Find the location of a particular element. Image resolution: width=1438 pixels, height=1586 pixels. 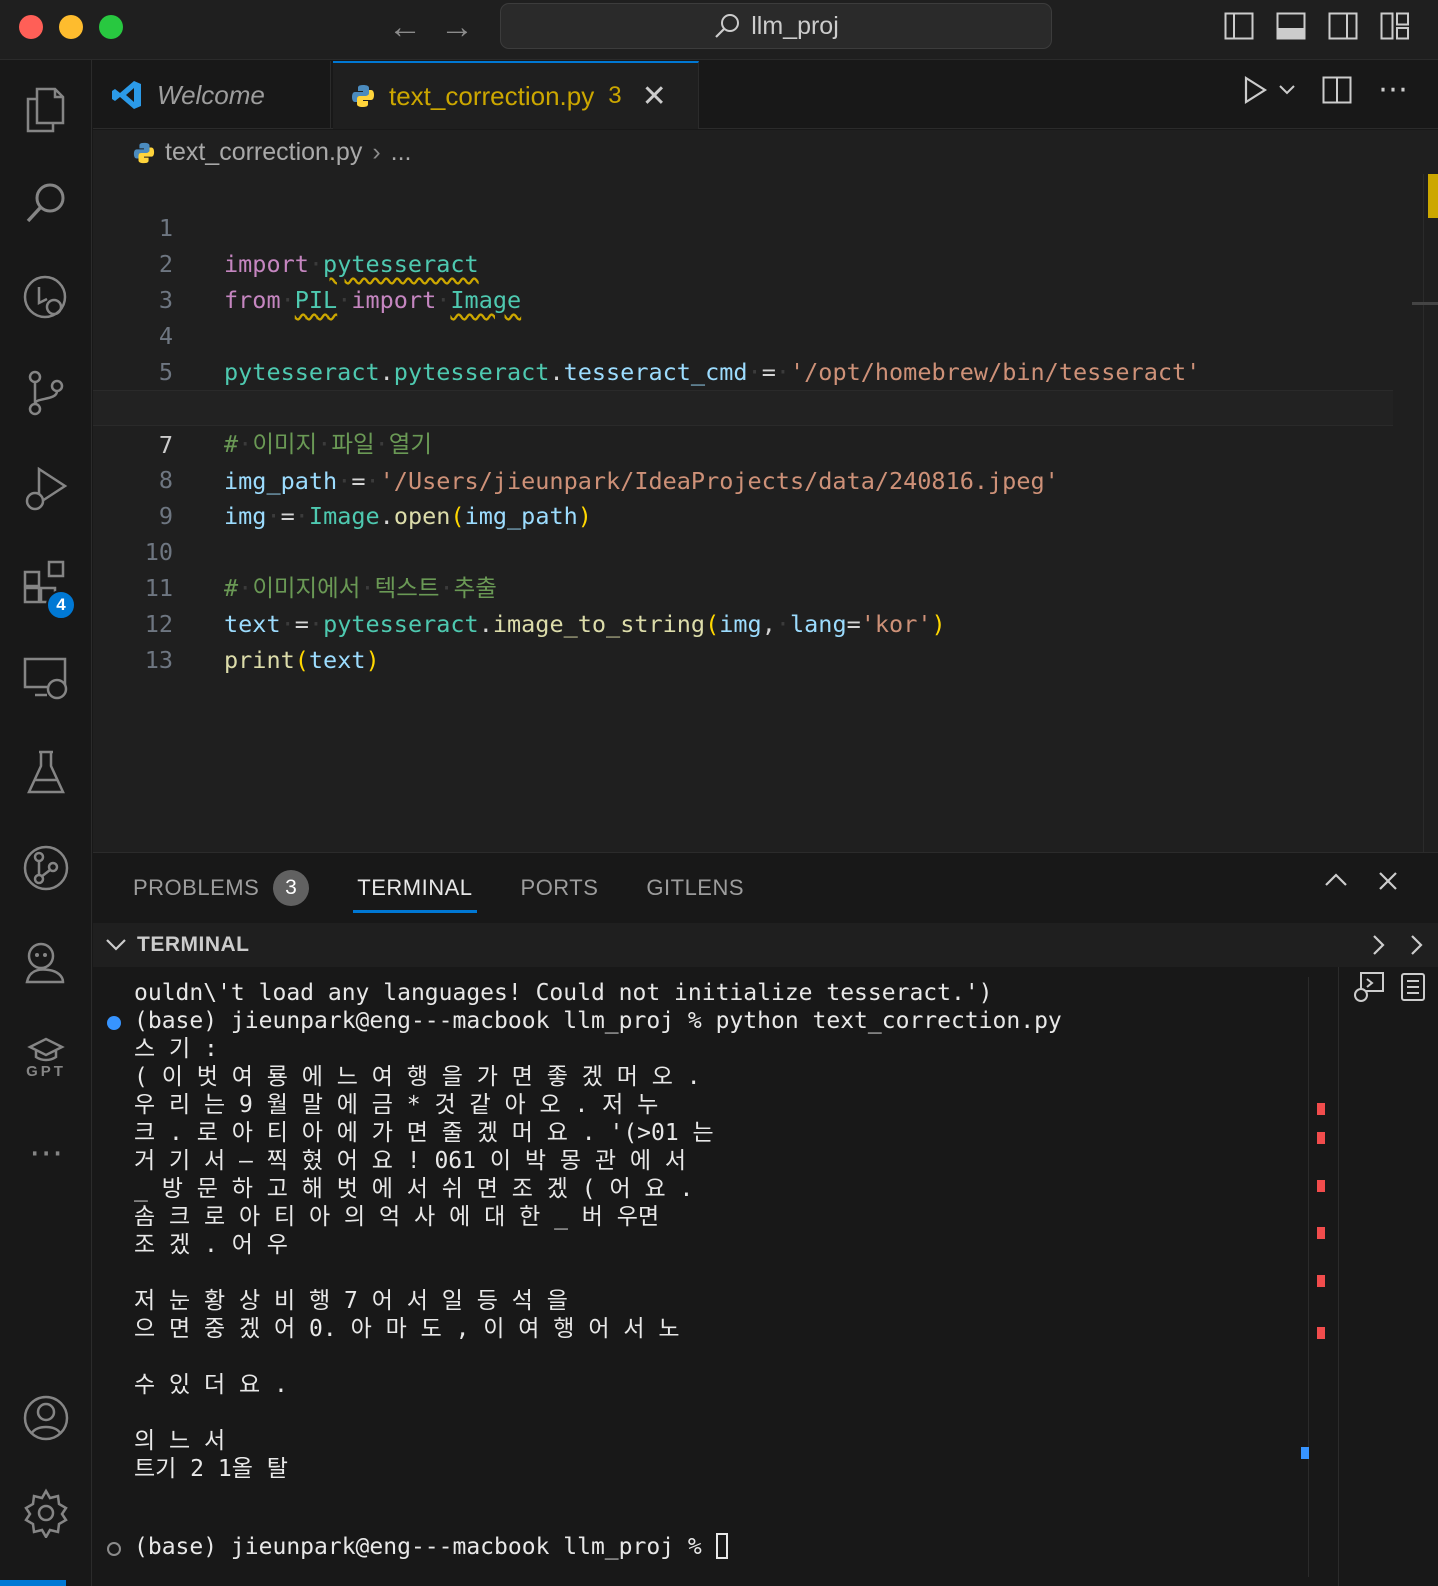

tab-gitlens: GITLENS is located at coordinates (695, 888).